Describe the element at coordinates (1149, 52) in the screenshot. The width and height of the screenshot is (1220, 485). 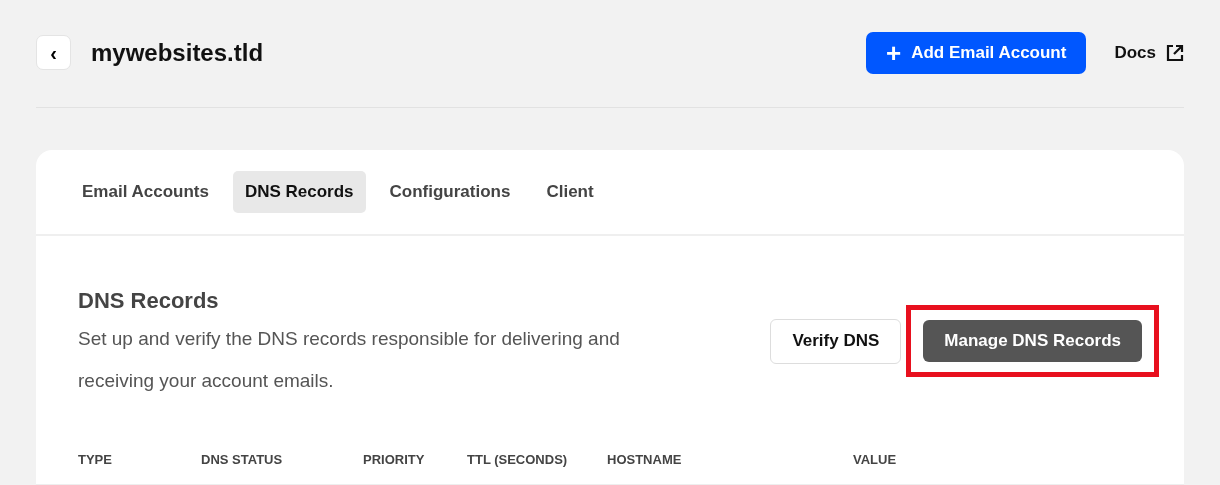
I see `docs-link: Docs` at that location.